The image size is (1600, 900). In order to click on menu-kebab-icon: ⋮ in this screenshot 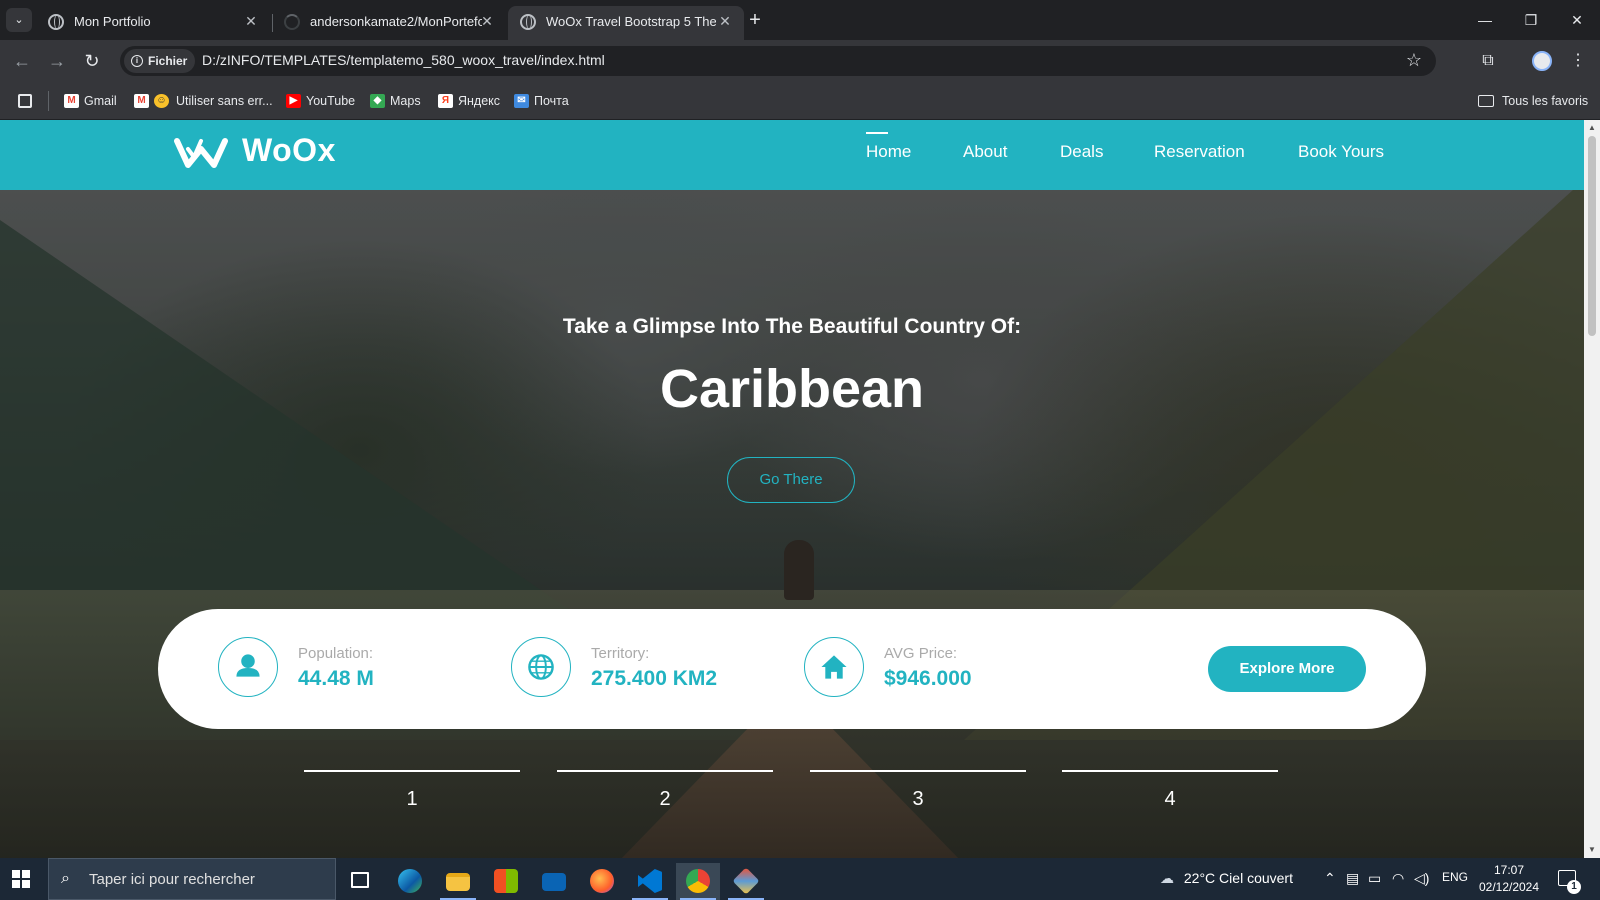, I will do `click(1578, 61)`.